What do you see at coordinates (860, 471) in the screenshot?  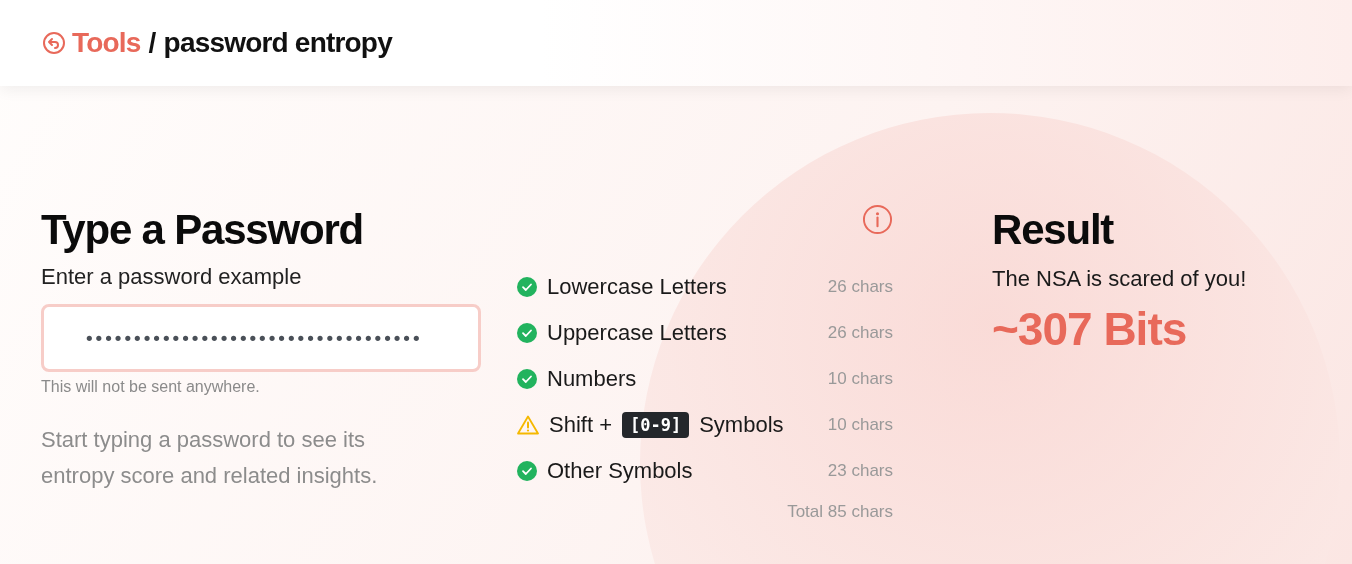 I see `char-count: 23 chars` at bounding box center [860, 471].